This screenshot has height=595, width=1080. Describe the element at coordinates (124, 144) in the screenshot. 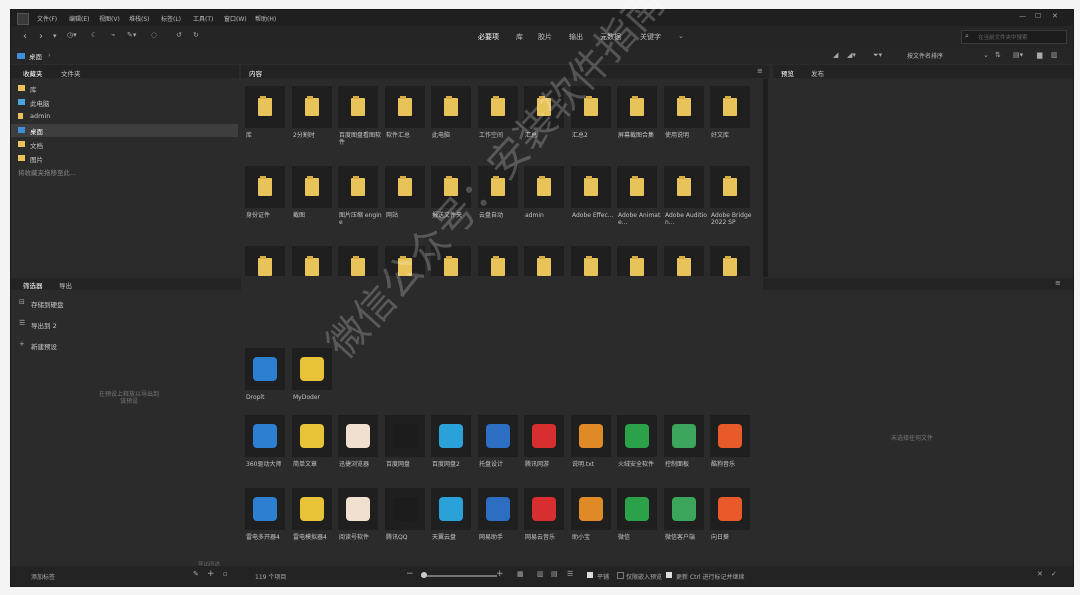

I see `sidebar-item-documents: 文档` at that location.